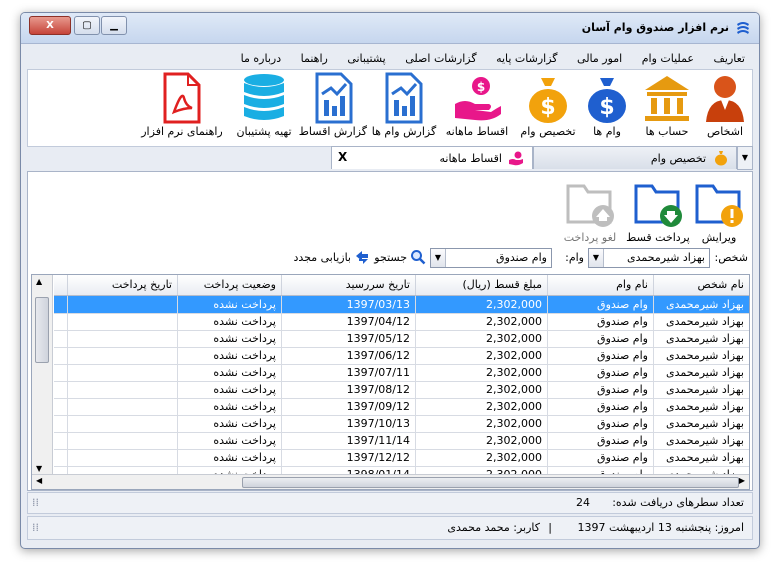 The width and height of the screenshot is (773, 566). Describe the element at coordinates (348, 423) in the screenshot. I see `cell-due-date: 1397/10/13` at that location.